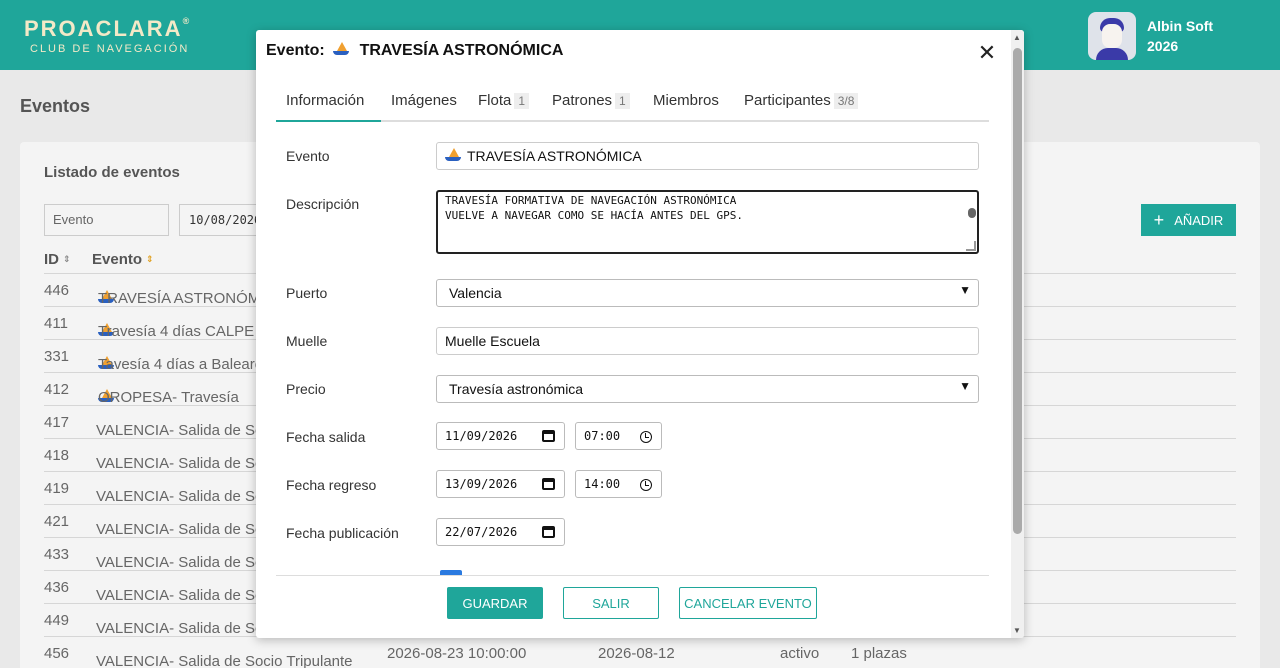 This screenshot has width=1280, height=668. Describe the element at coordinates (295, 50) in the screenshot. I see `modal-title-prefix: Evento:` at that location.